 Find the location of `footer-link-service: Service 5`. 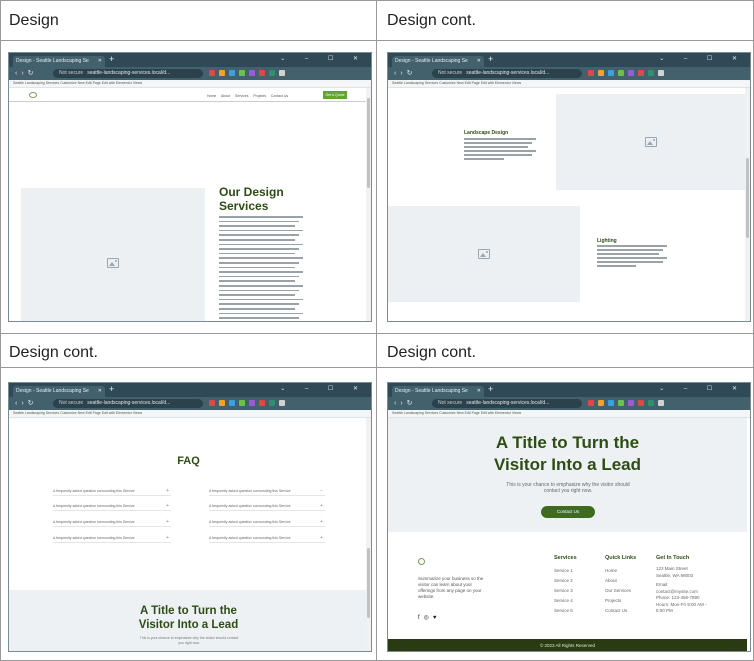

footer-link-service: Service 5 is located at coordinates (563, 611).